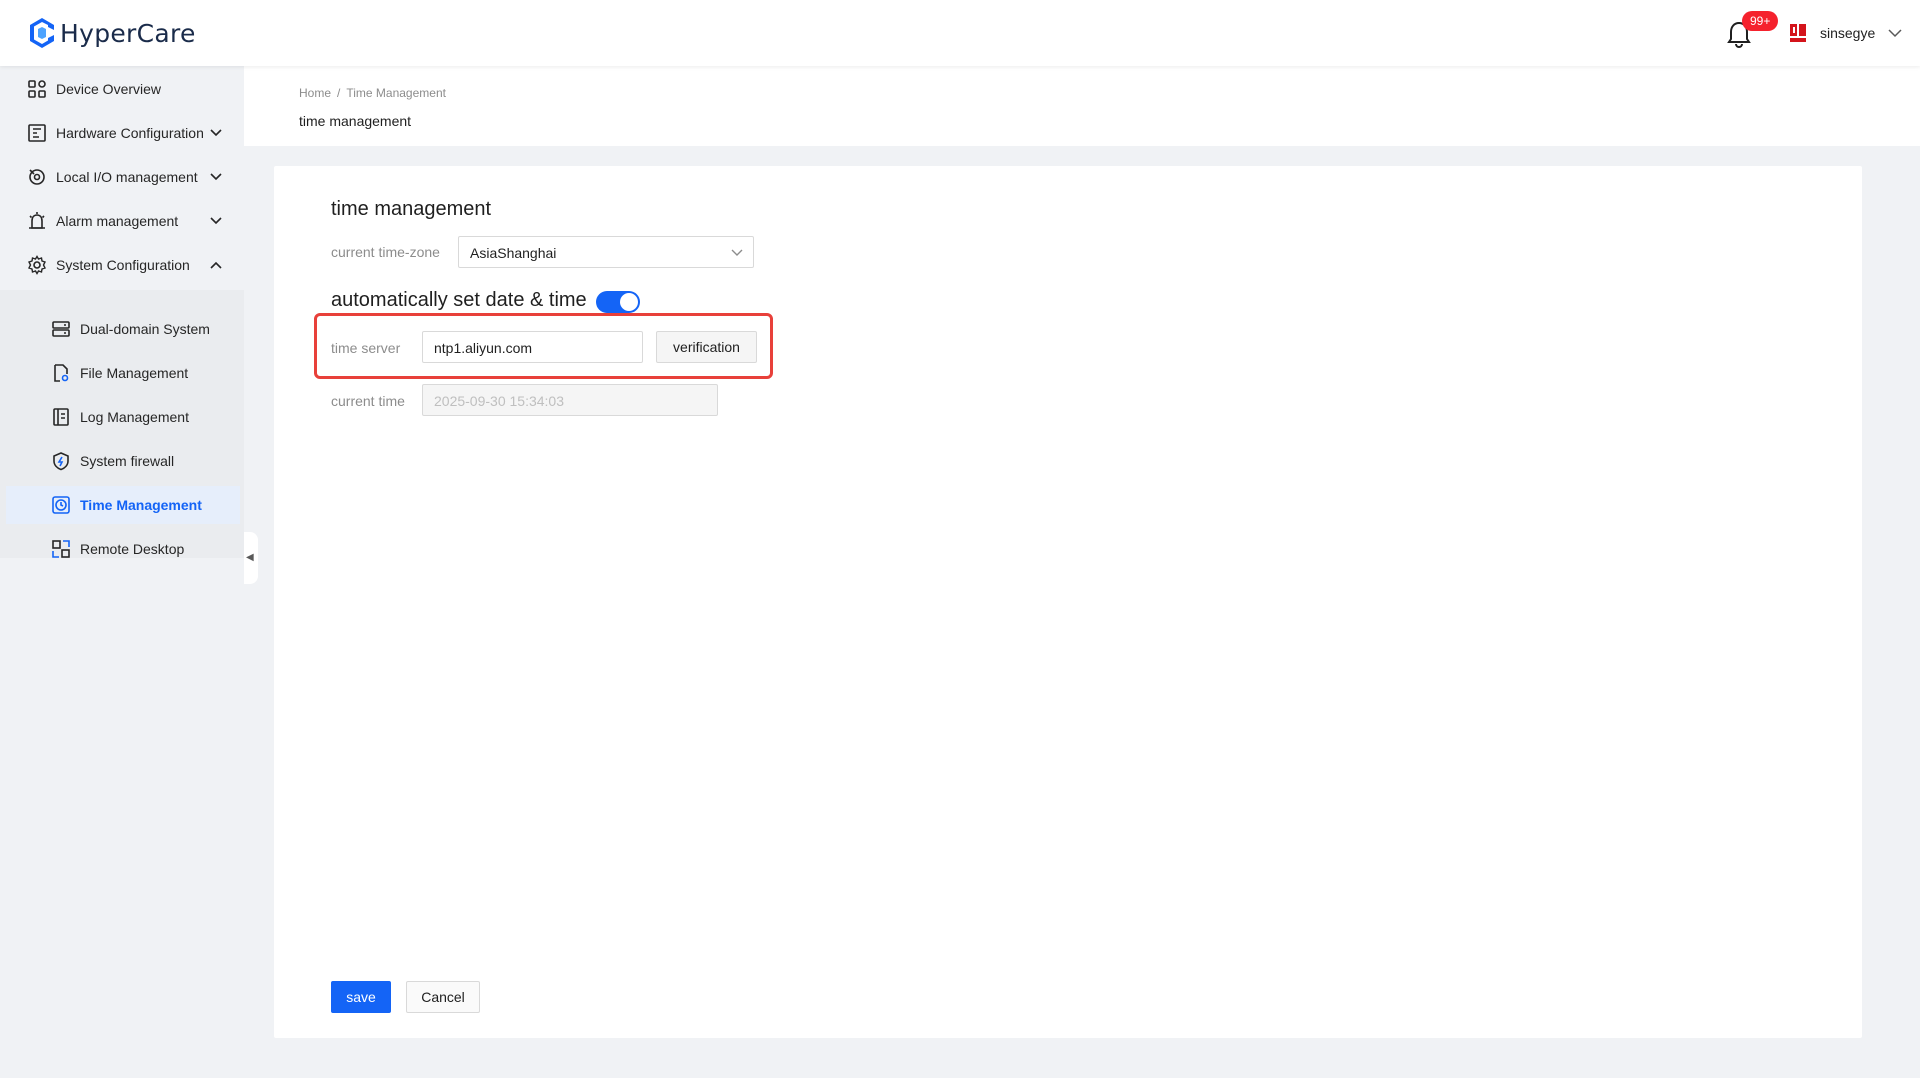 The height and width of the screenshot is (1078, 1920). I want to click on verification-button: verification, so click(706, 347).